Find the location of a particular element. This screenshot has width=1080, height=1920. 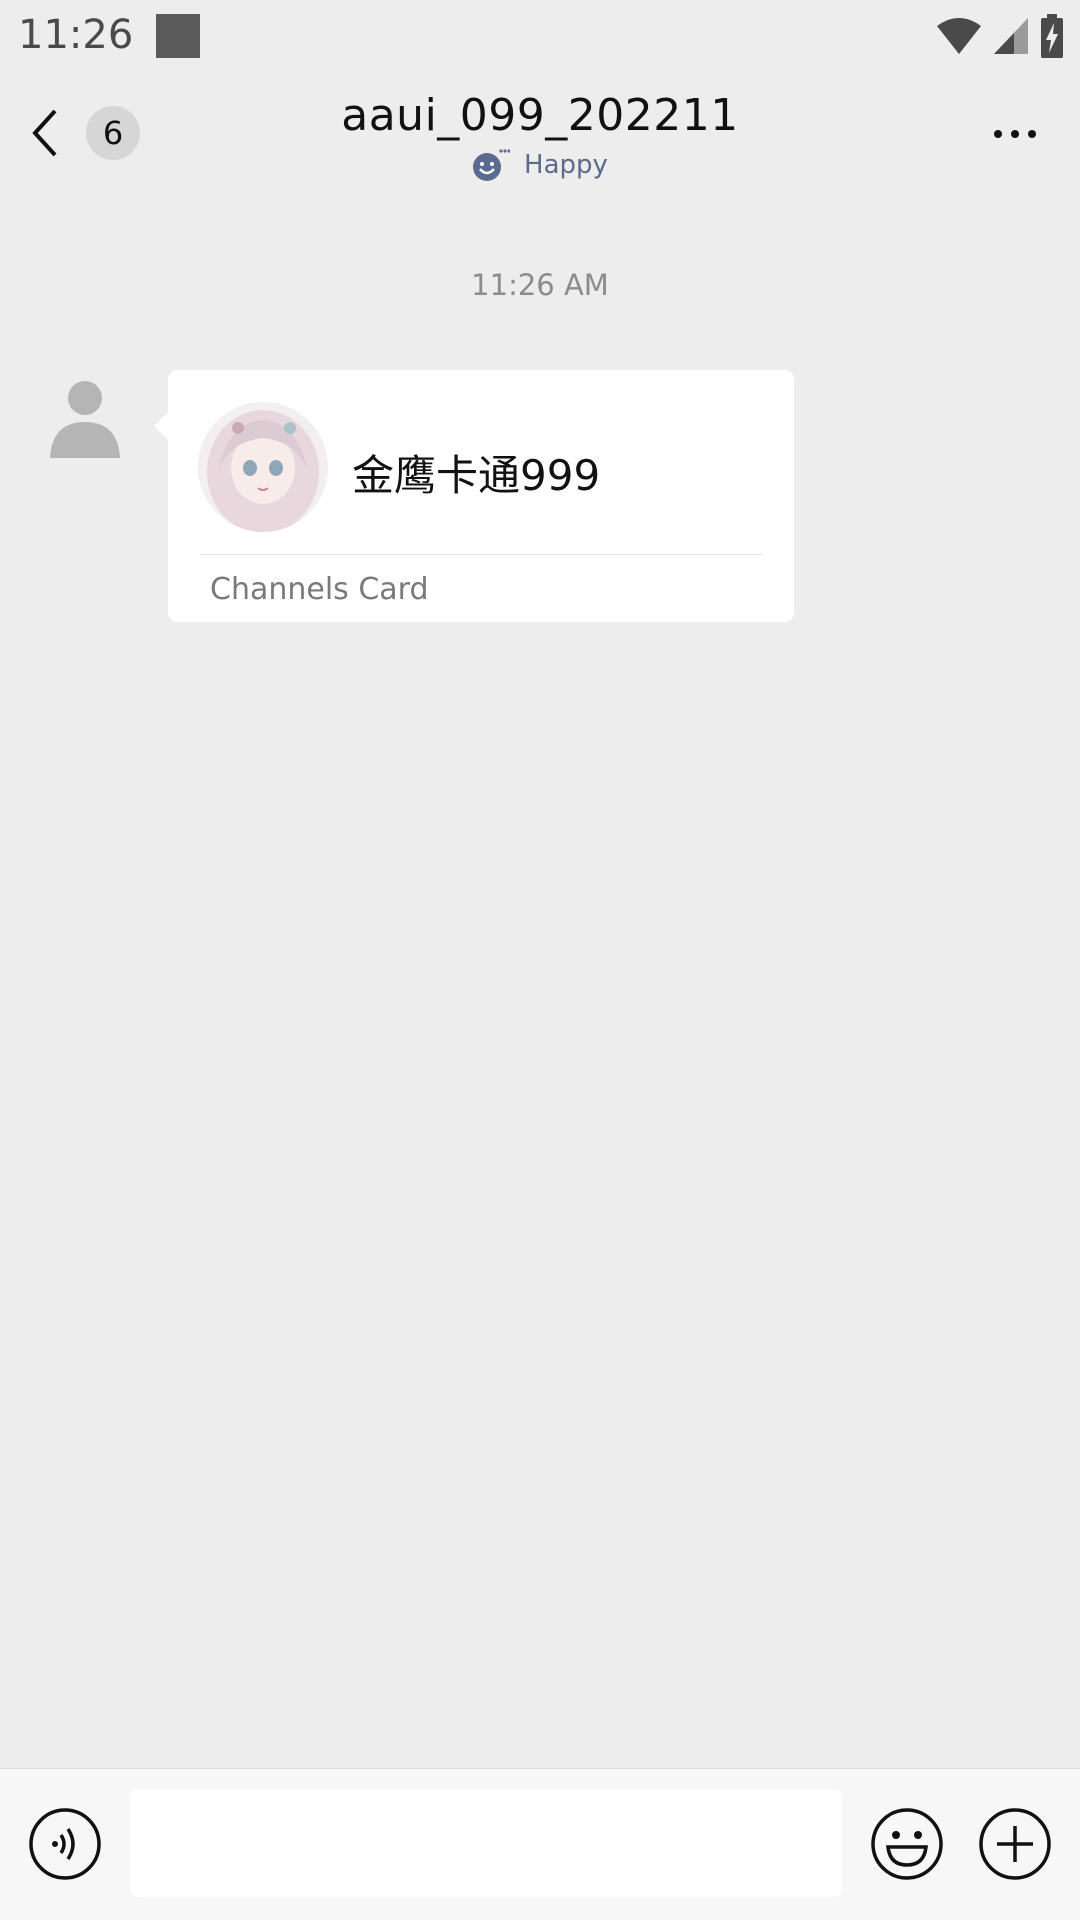

plus-icon is located at coordinates (1015, 1844).